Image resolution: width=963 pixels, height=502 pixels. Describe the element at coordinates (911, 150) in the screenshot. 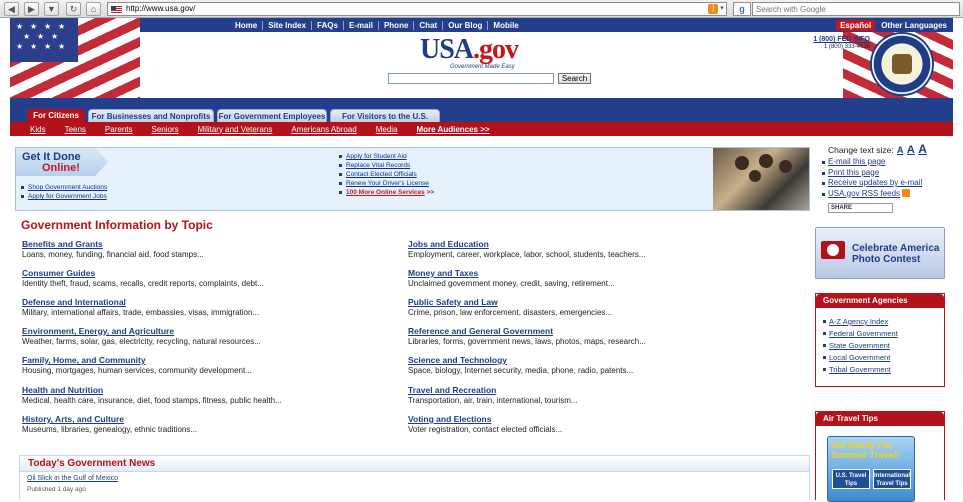

I see `text-size-medium: A` at that location.